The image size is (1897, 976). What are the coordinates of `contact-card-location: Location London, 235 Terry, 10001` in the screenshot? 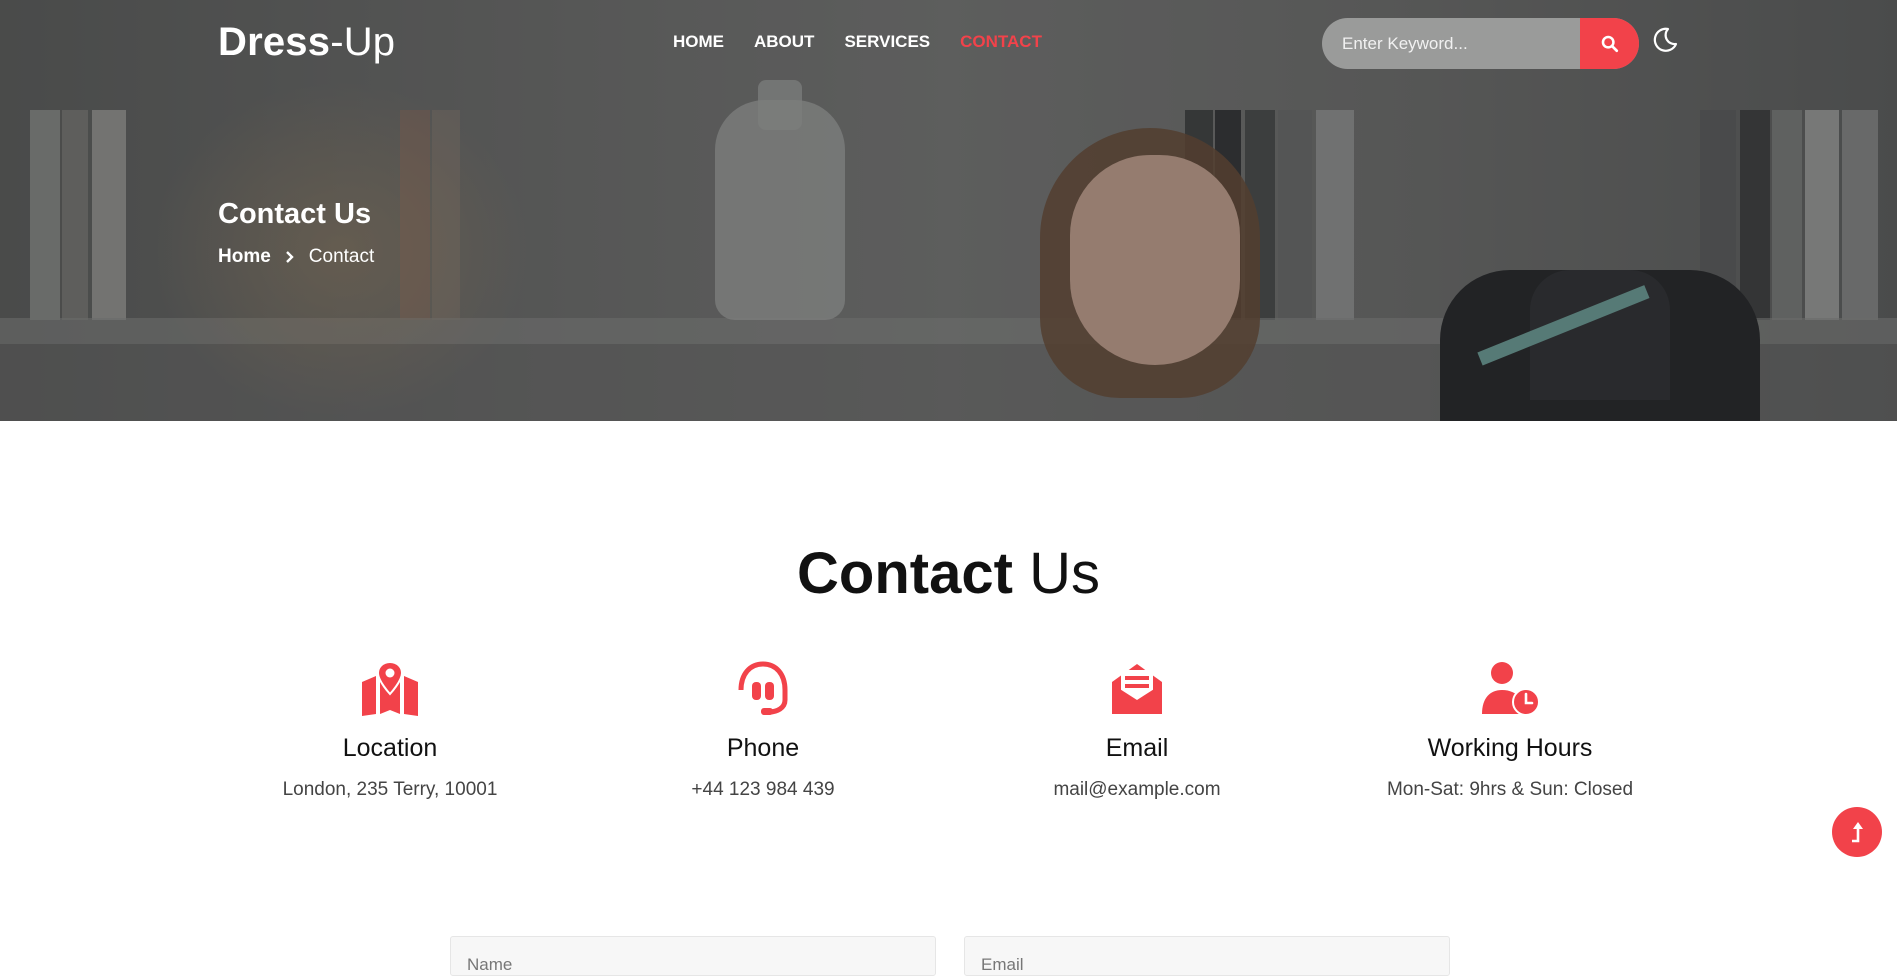 It's located at (390, 730).